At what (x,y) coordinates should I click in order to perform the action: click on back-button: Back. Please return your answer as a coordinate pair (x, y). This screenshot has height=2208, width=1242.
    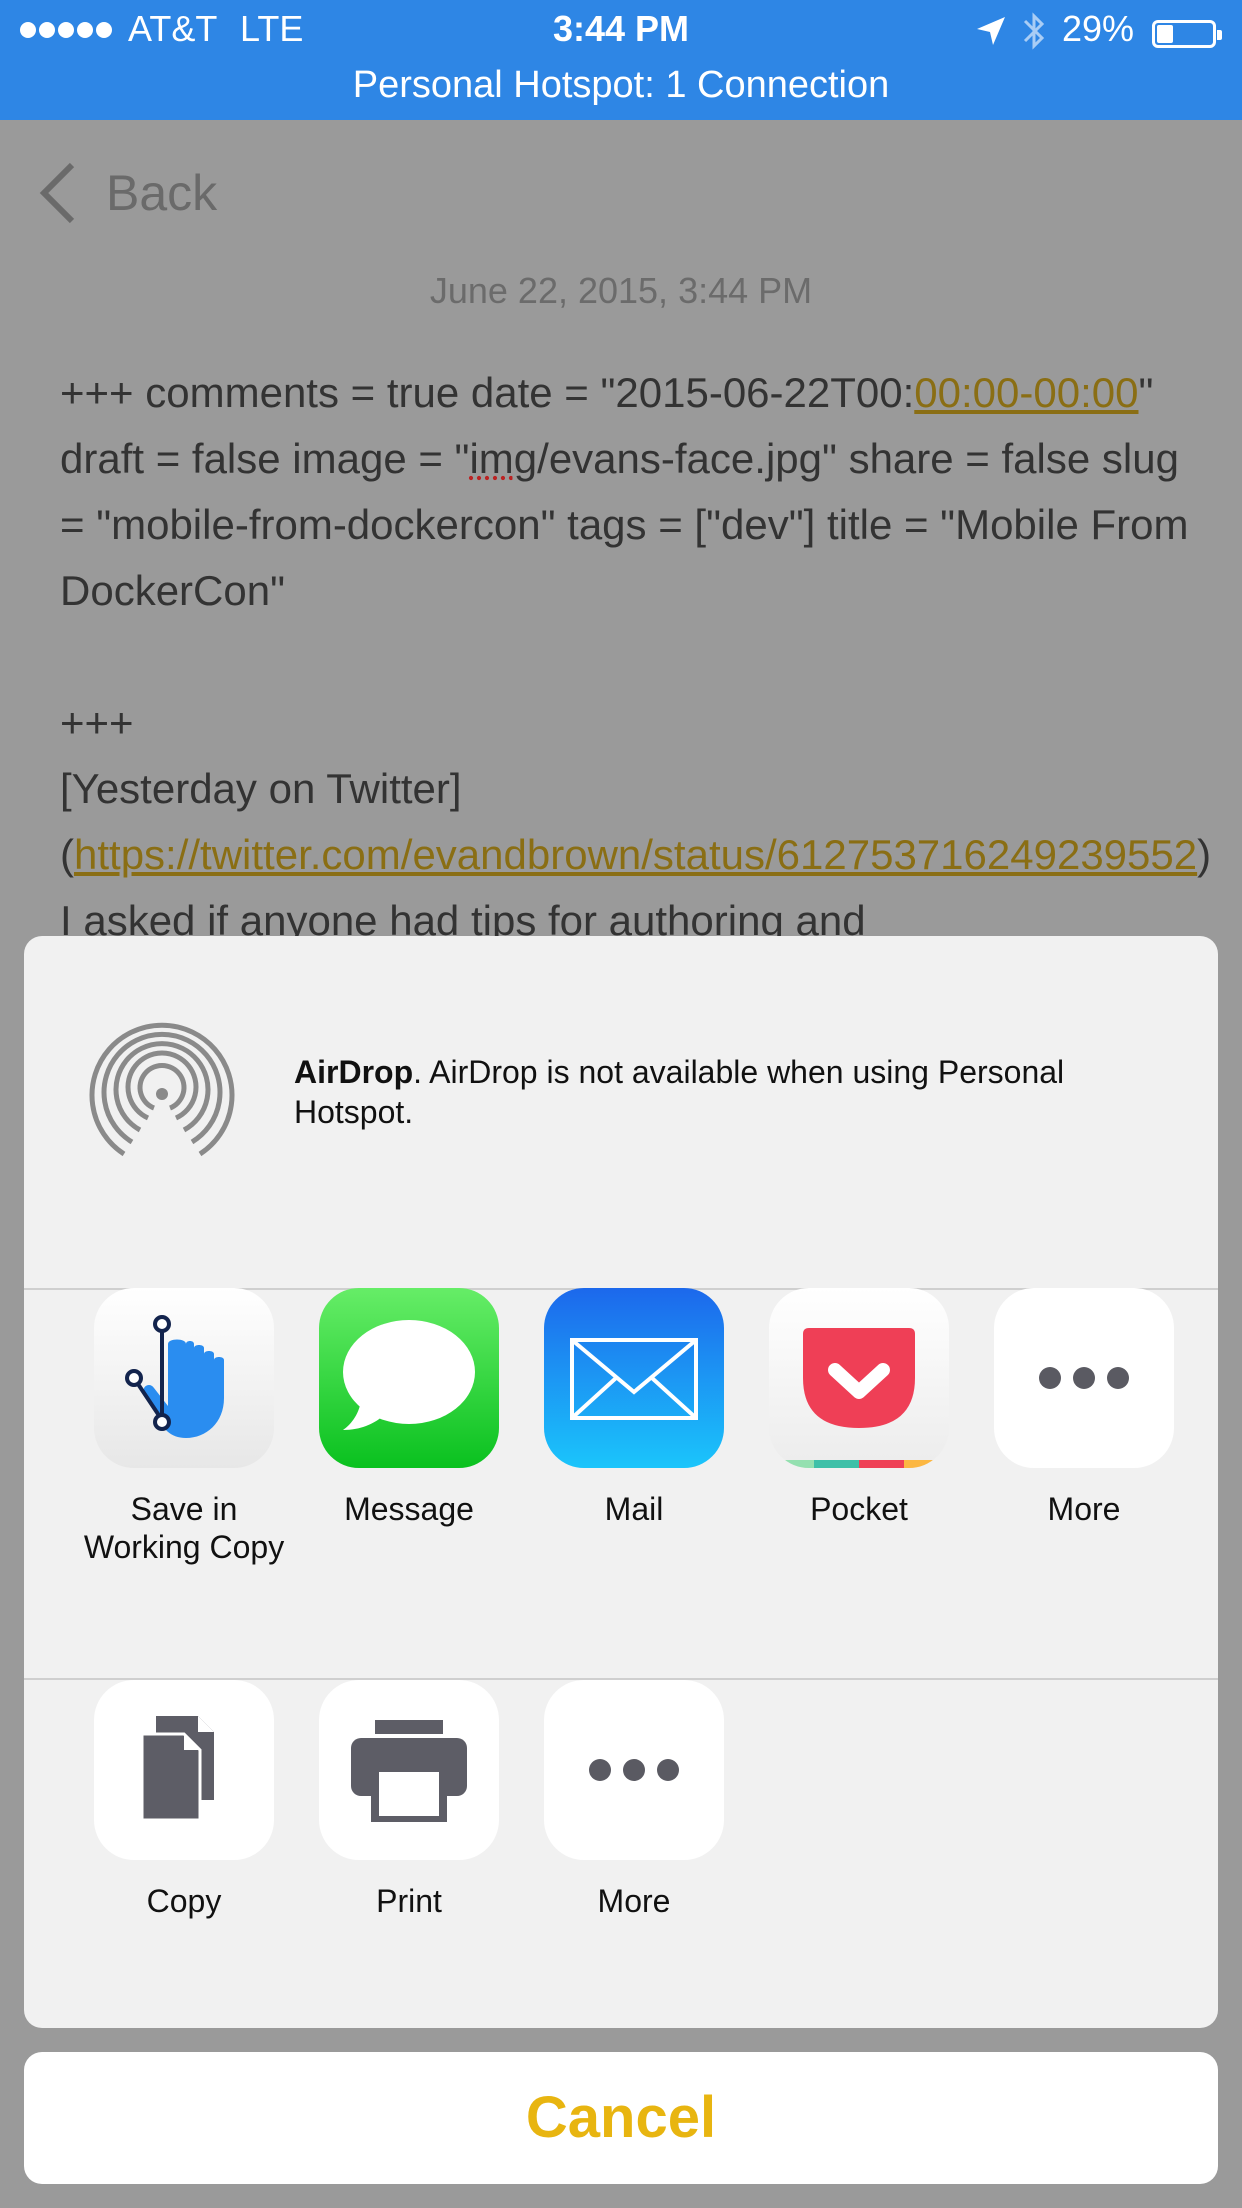
    Looking at the image, I should click on (127, 193).